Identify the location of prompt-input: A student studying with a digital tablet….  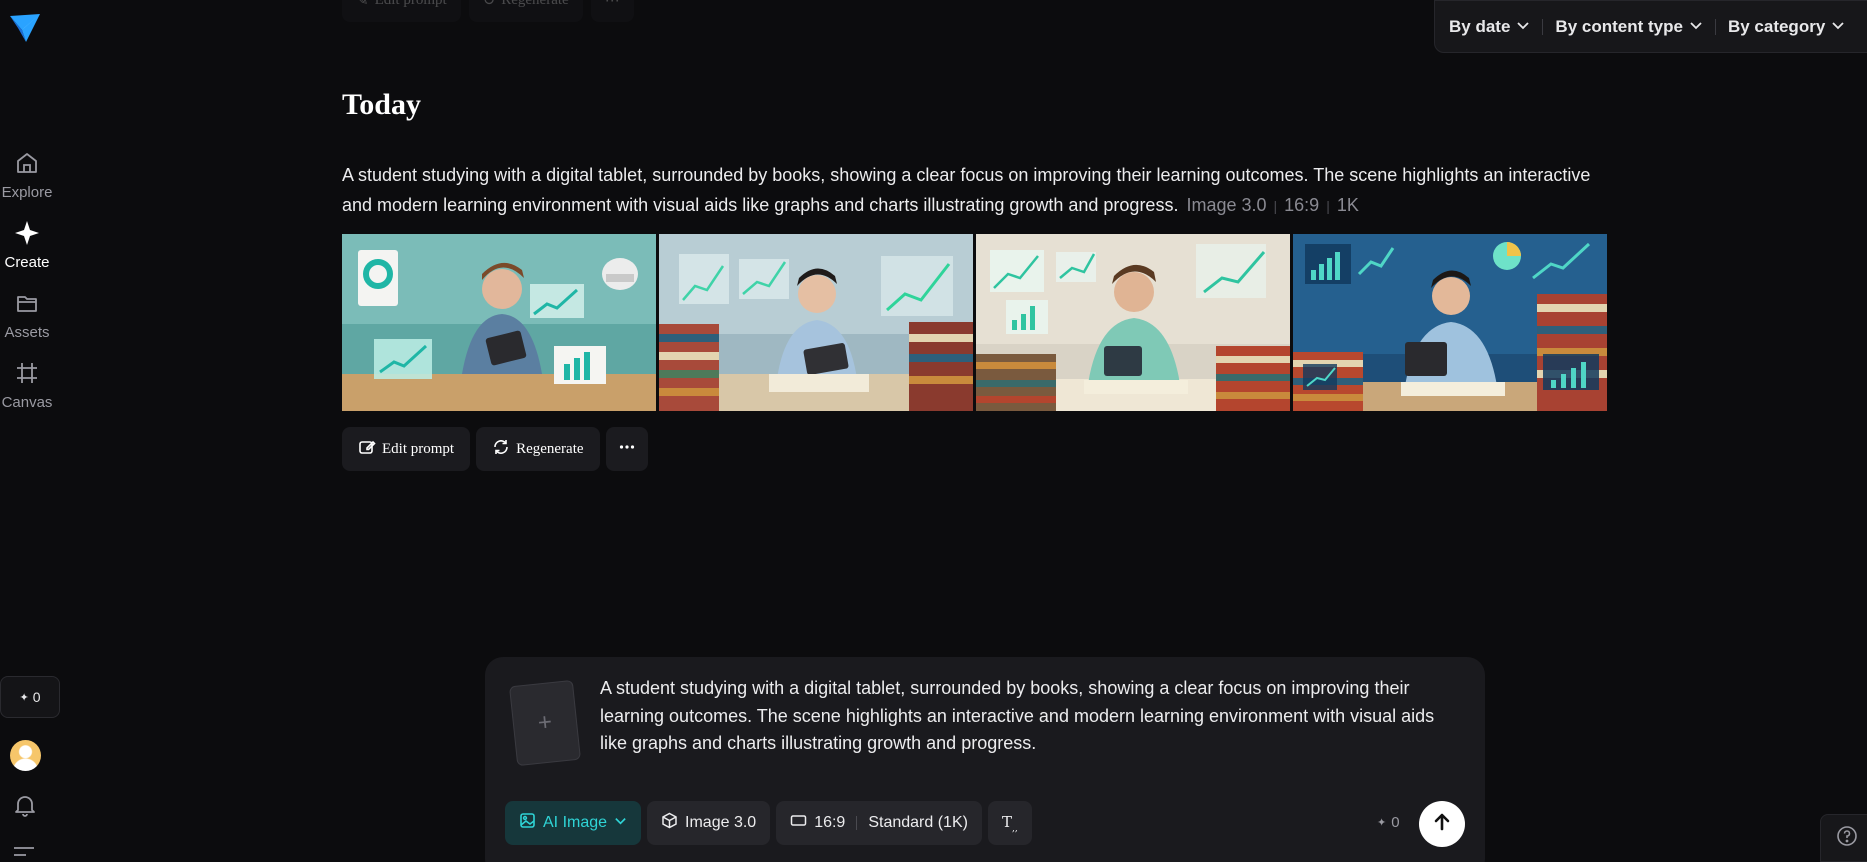
(1030, 716).